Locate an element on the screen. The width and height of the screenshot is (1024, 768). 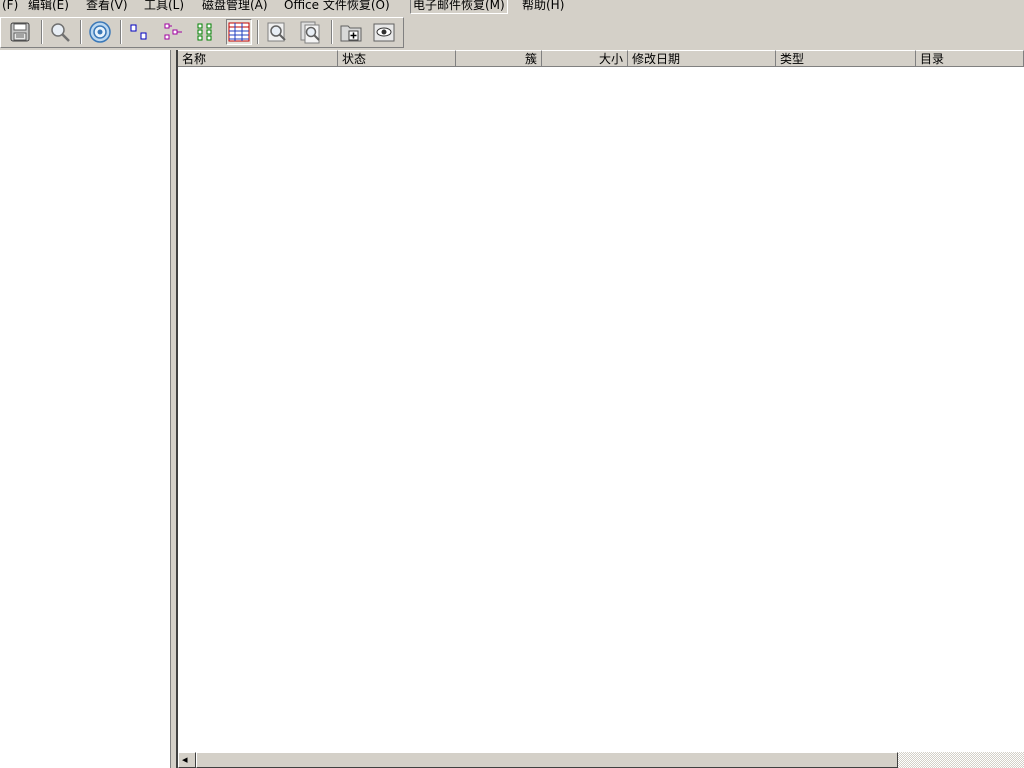
details-view-icon is located at coordinates (204, 32).